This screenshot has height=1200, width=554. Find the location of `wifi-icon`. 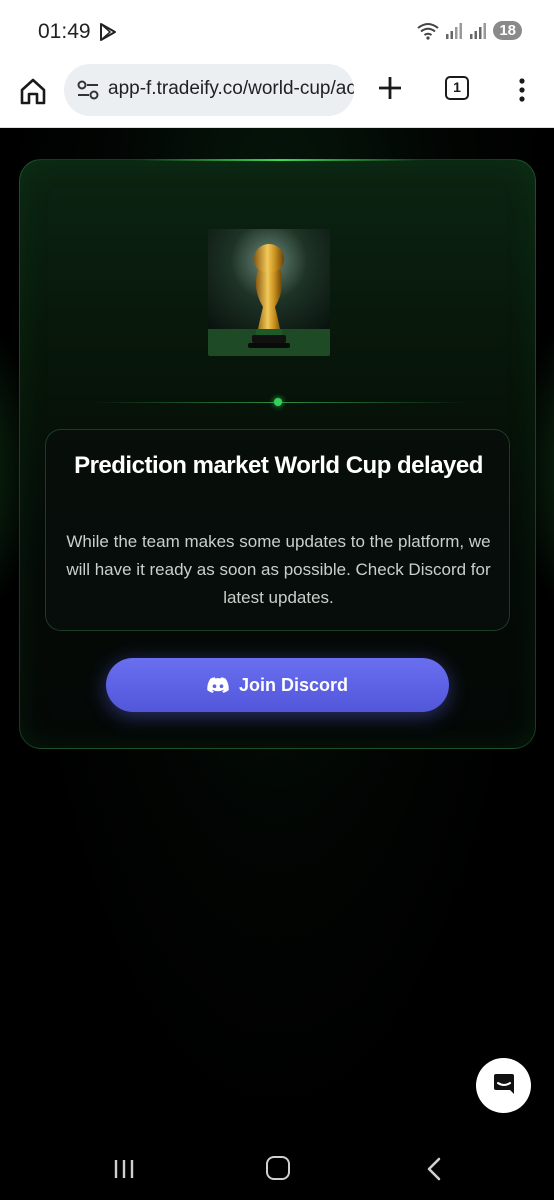

wifi-icon is located at coordinates (428, 31).